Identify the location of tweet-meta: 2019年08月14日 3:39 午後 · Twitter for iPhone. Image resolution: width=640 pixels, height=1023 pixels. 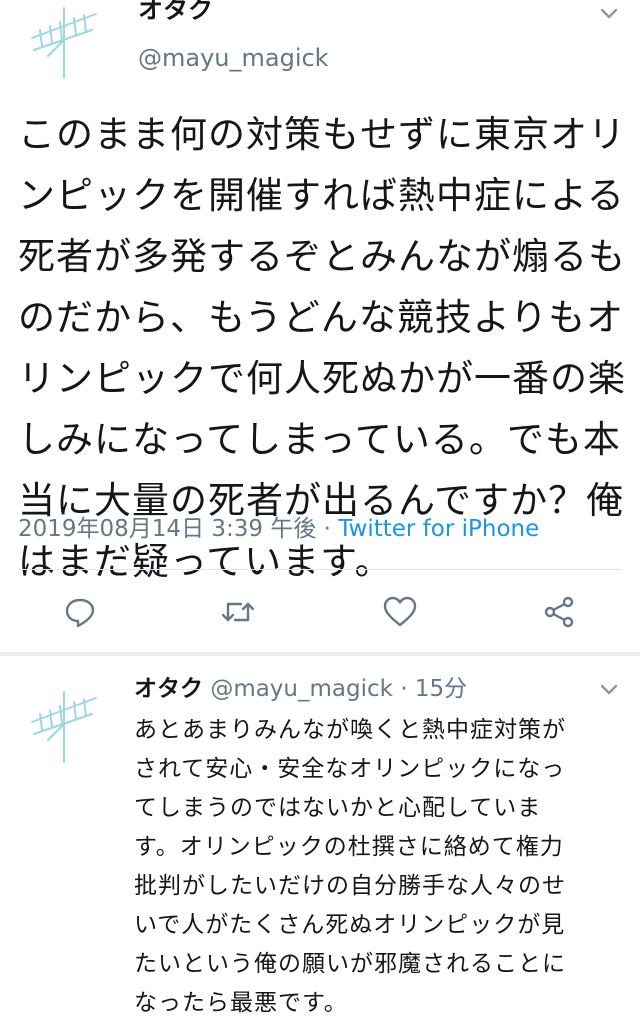
(278, 529).